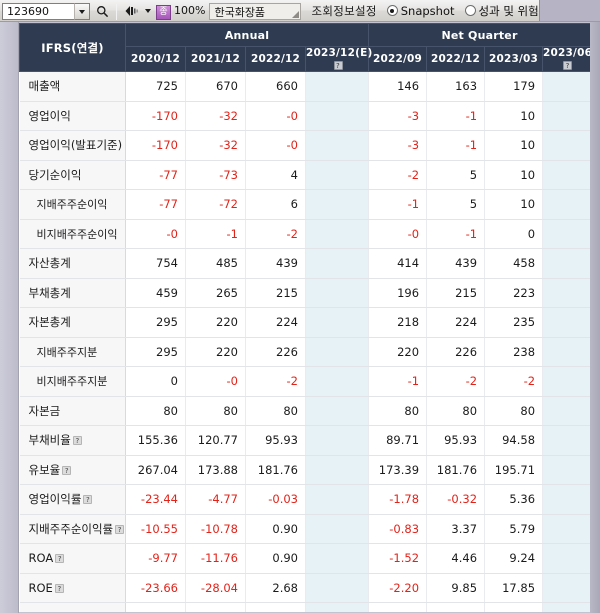 The width and height of the screenshot is (600, 613). What do you see at coordinates (304, 145) in the screenshot?
I see `table-row: 영업이익(발표기준) -170 -32 -0 -3 -1 10` at bounding box center [304, 145].